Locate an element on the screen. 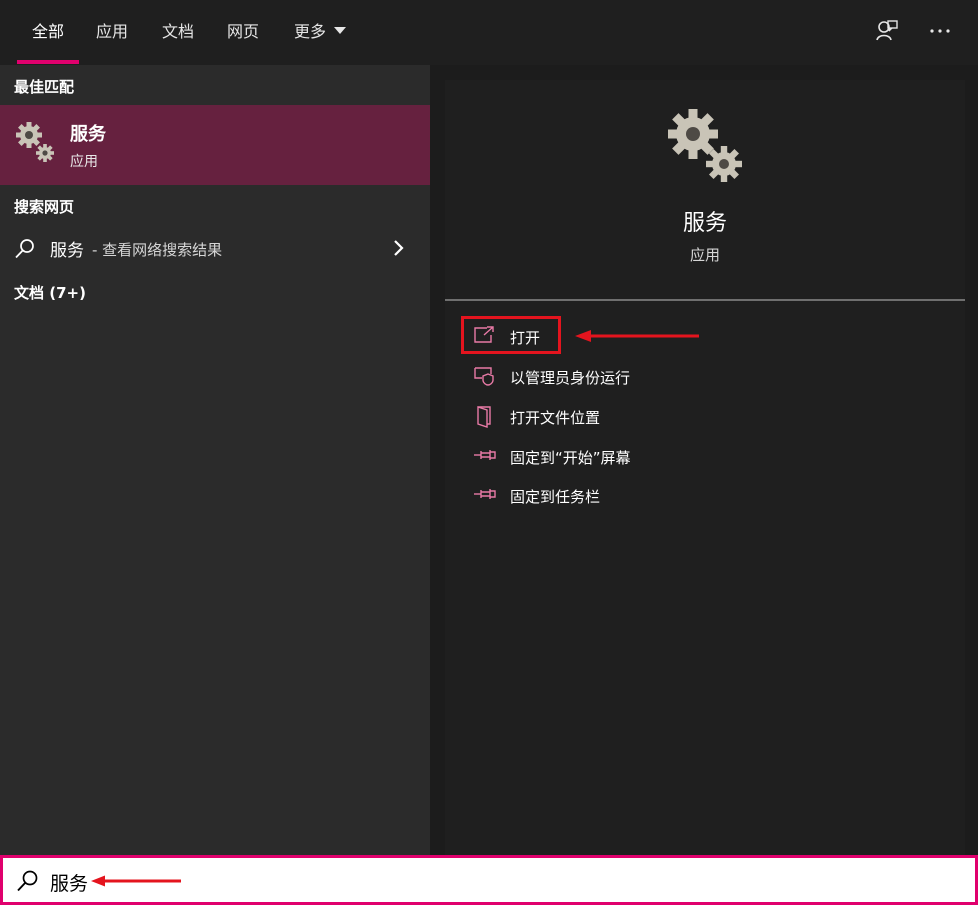  best-match-header: 最佳匹配 is located at coordinates (44, 87).